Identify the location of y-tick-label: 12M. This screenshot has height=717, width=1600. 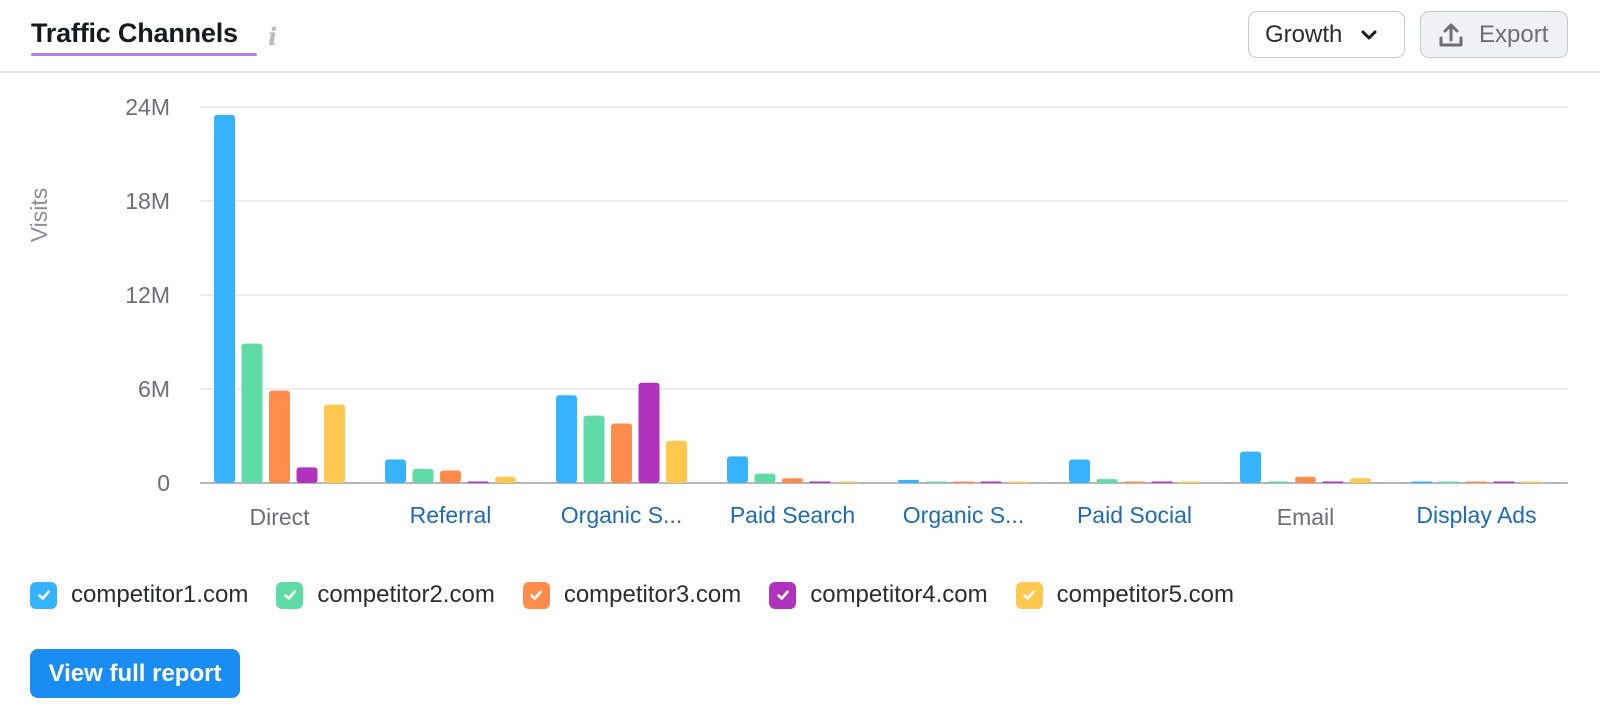
(147, 295).